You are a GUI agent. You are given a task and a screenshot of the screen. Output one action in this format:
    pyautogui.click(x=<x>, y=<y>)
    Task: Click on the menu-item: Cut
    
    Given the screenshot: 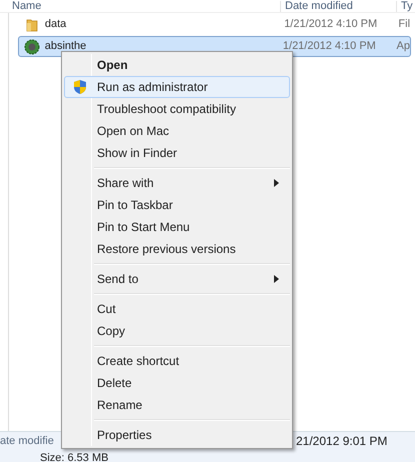 What is the action you would take?
    pyautogui.click(x=177, y=309)
    